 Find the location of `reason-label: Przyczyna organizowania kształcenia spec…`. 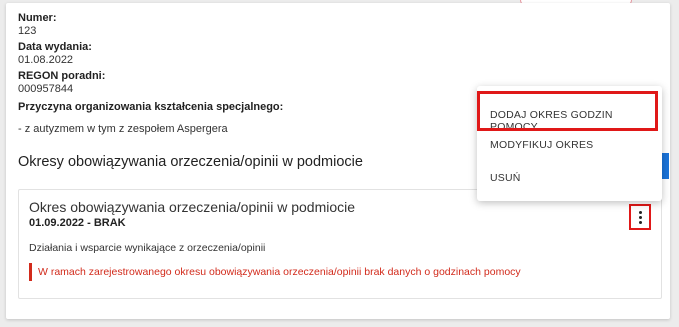

reason-label: Przyczyna organizowania kształcenia spec… is located at coordinates (151, 107).